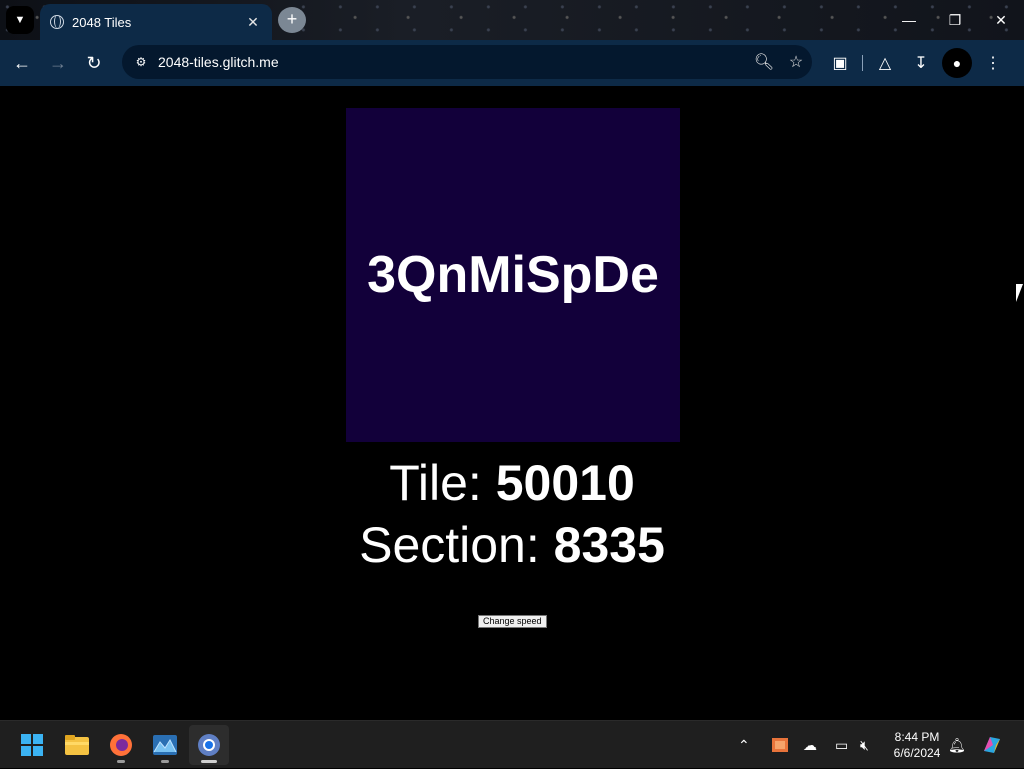 The width and height of the screenshot is (1024, 769). What do you see at coordinates (780, 745) in the screenshot?
I see `tray-app-icon` at bounding box center [780, 745].